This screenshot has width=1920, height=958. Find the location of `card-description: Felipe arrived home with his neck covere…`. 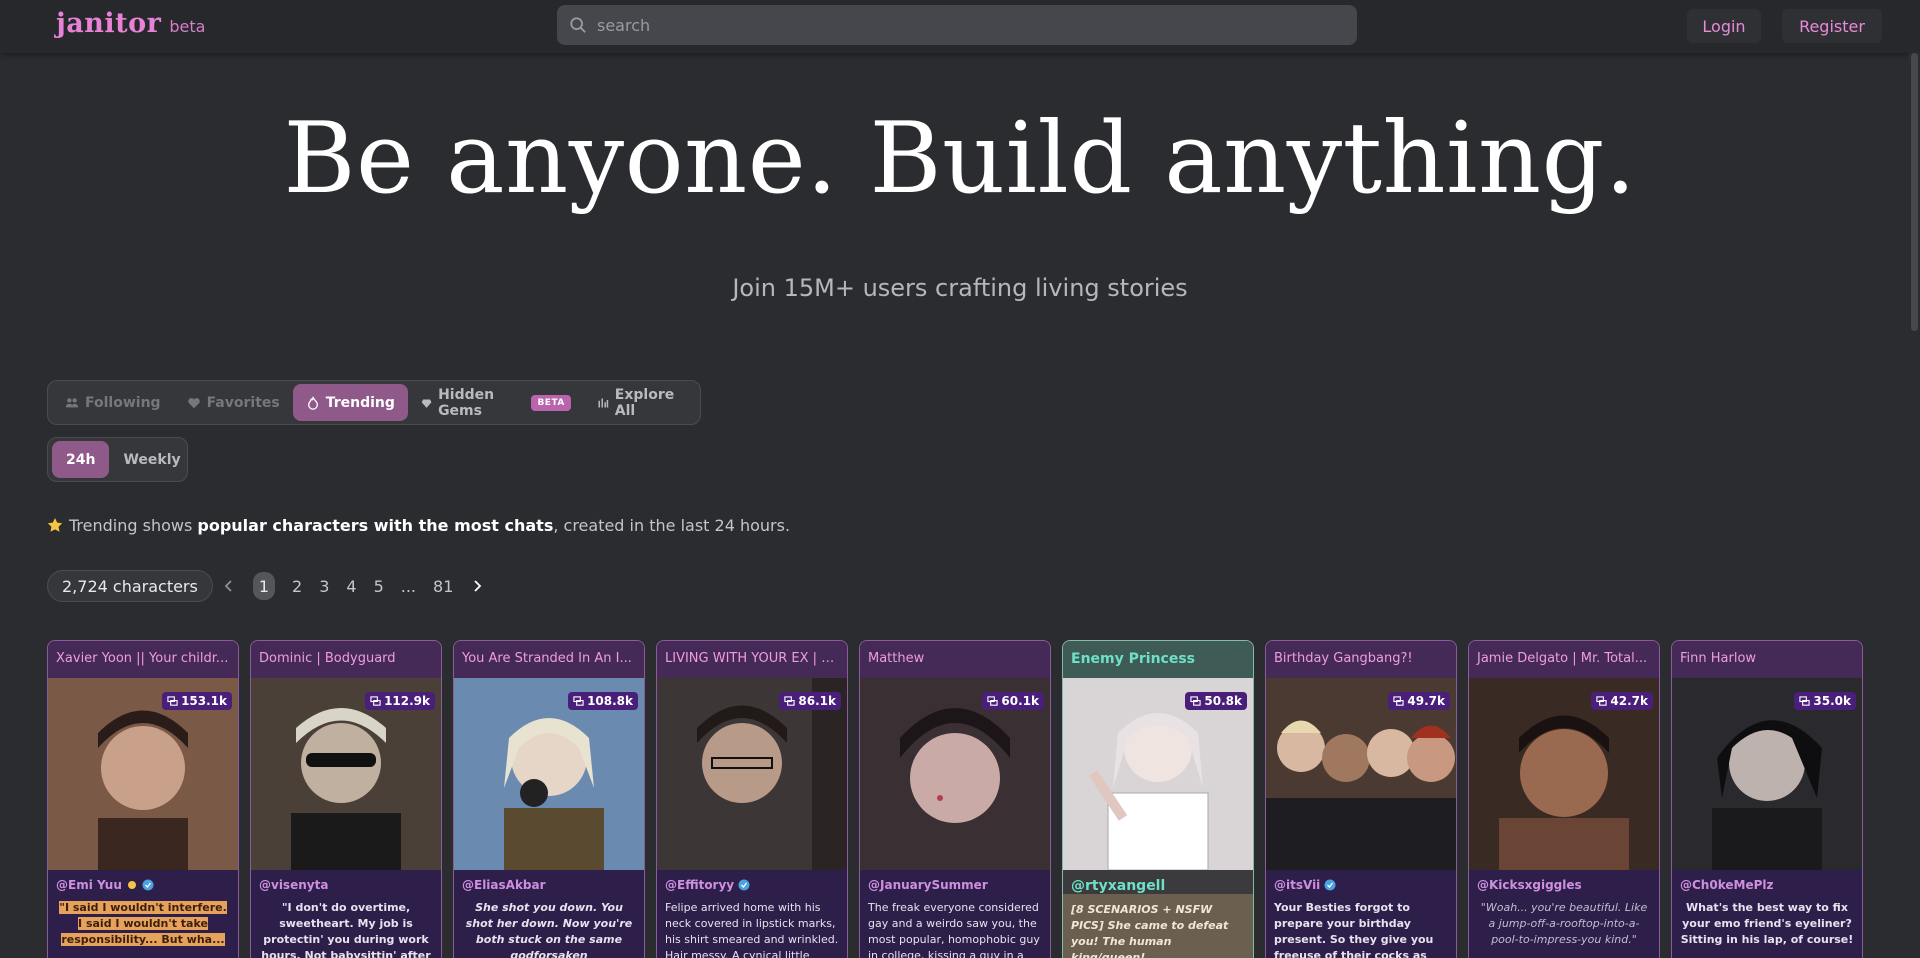

card-description: Felipe arrived home with his neck covere… is located at coordinates (752, 929).